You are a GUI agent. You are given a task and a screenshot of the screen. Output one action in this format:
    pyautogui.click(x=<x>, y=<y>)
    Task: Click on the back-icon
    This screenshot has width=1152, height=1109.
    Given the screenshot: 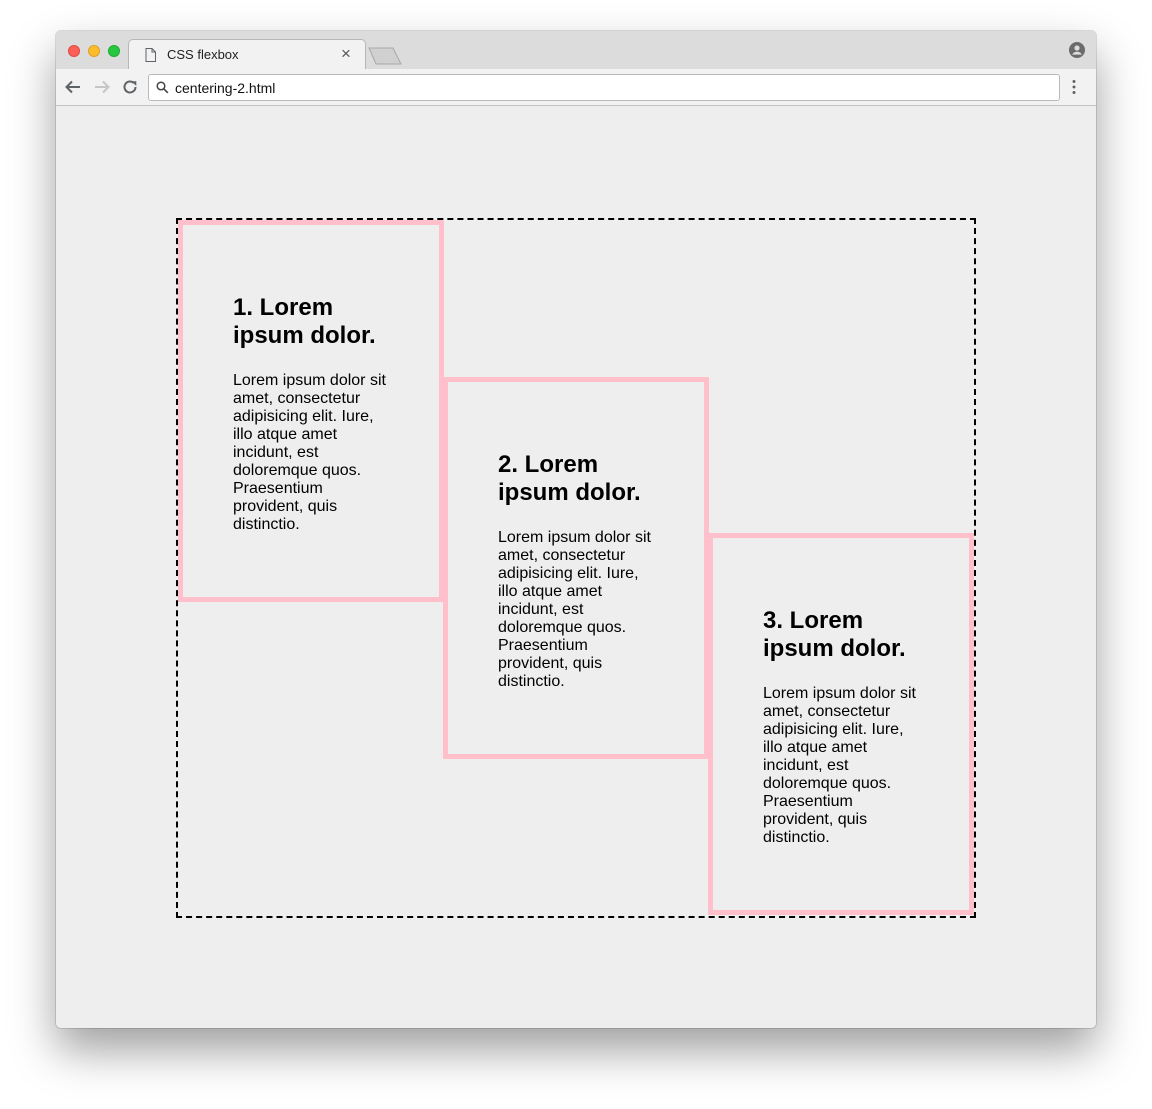 What is the action you would take?
    pyautogui.click(x=73, y=89)
    